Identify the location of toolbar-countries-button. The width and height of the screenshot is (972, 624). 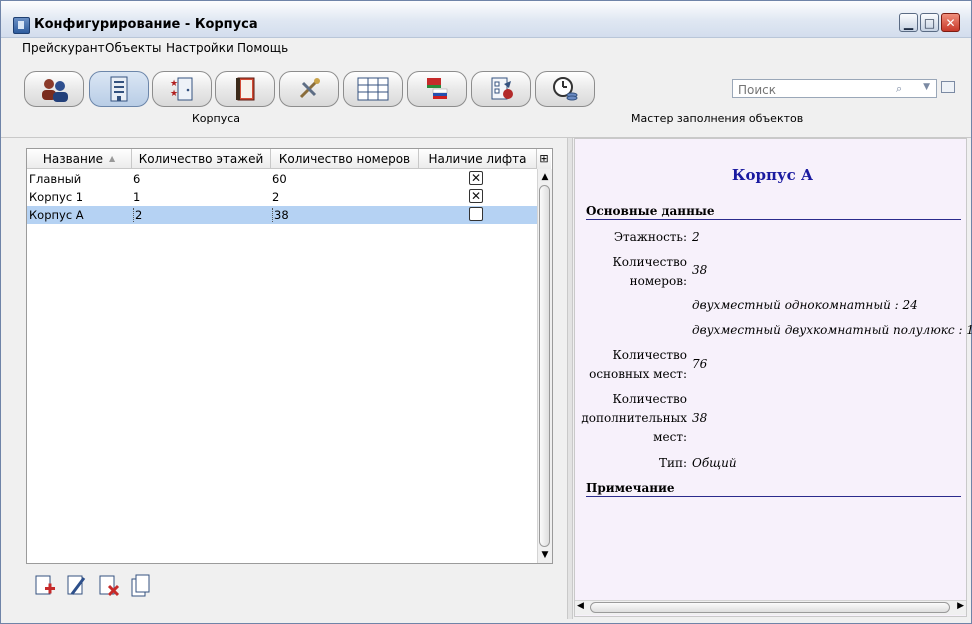
(437, 89).